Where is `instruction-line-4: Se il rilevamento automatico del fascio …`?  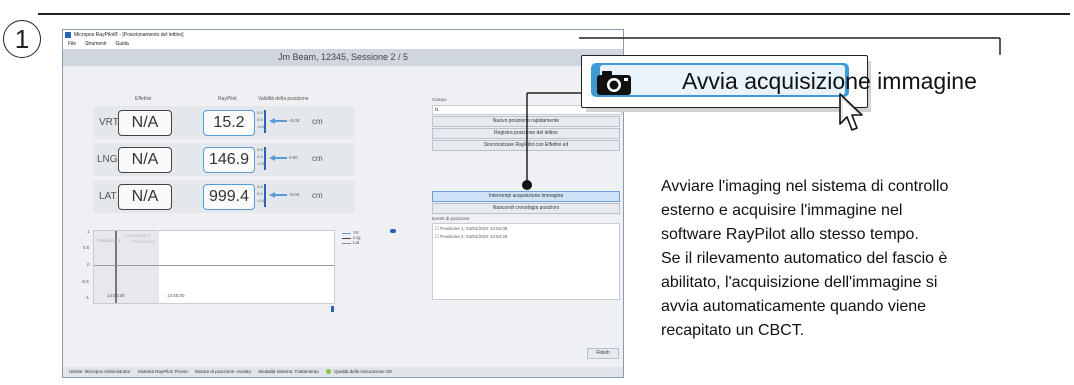 instruction-line-4: Se il rilevamento automatico del fascio … is located at coordinates (804, 258).